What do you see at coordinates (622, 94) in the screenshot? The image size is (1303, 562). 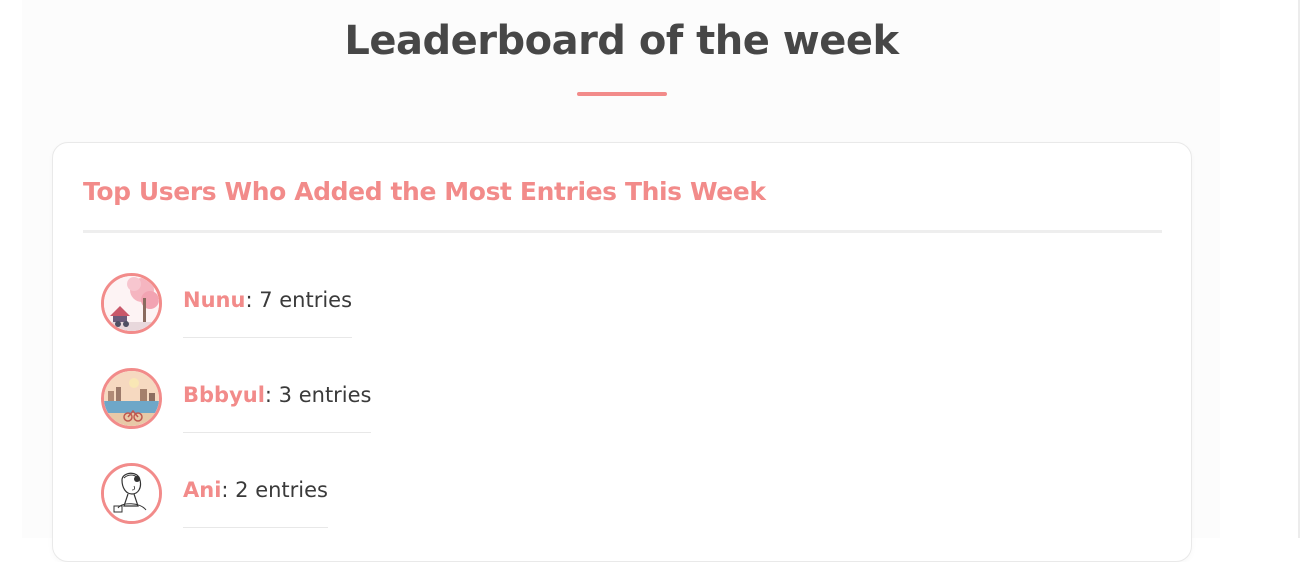 I see `title-underline` at bounding box center [622, 94].